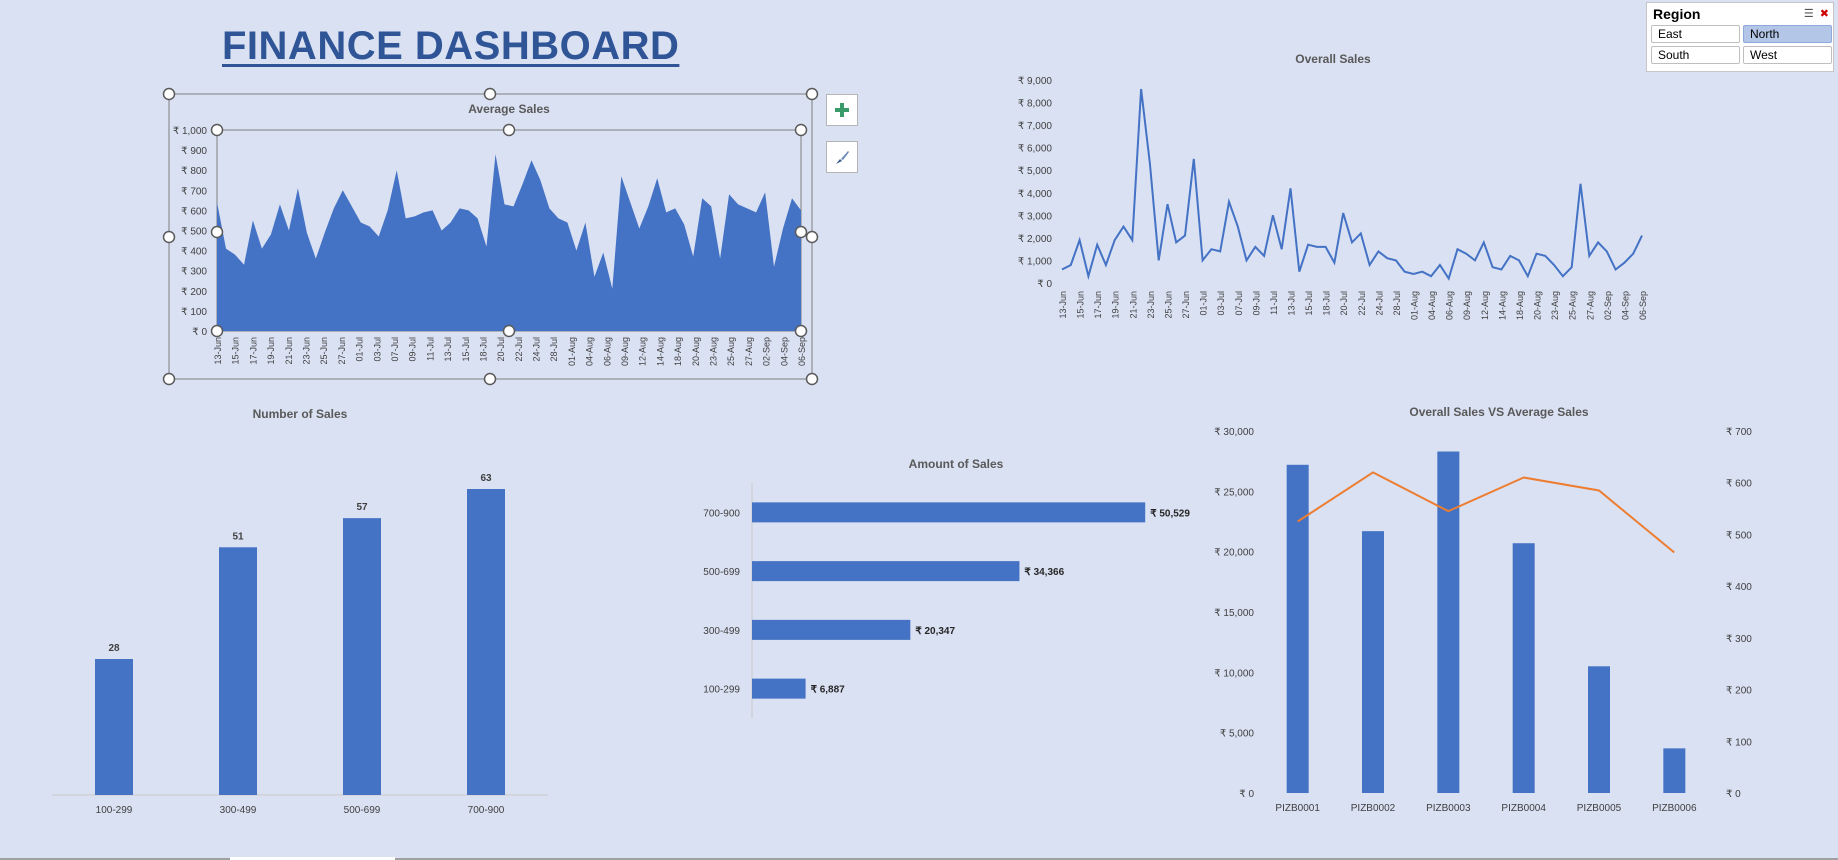 This screenshot has width=1838, height=860. What do you see at coordinates (956, 464) in the screenshot?
I see `chart-title: Amount of Sales` at bounding box center [956, 464].